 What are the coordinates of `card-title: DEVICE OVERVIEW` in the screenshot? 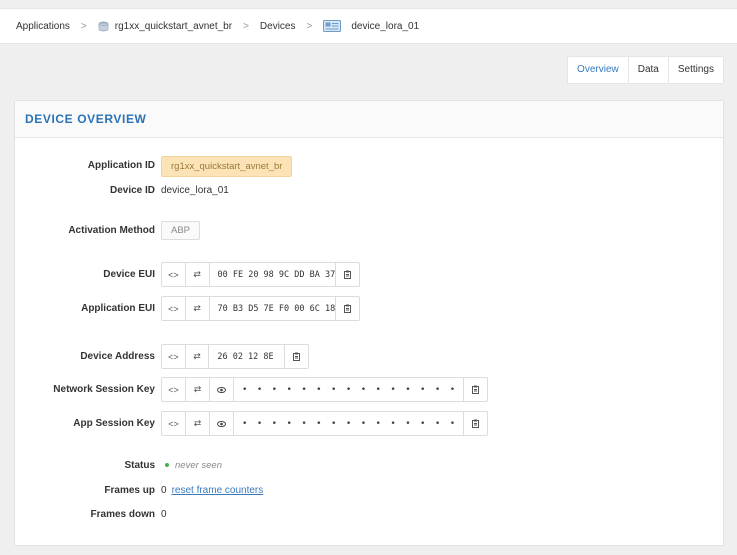 It's located at (86, 119).